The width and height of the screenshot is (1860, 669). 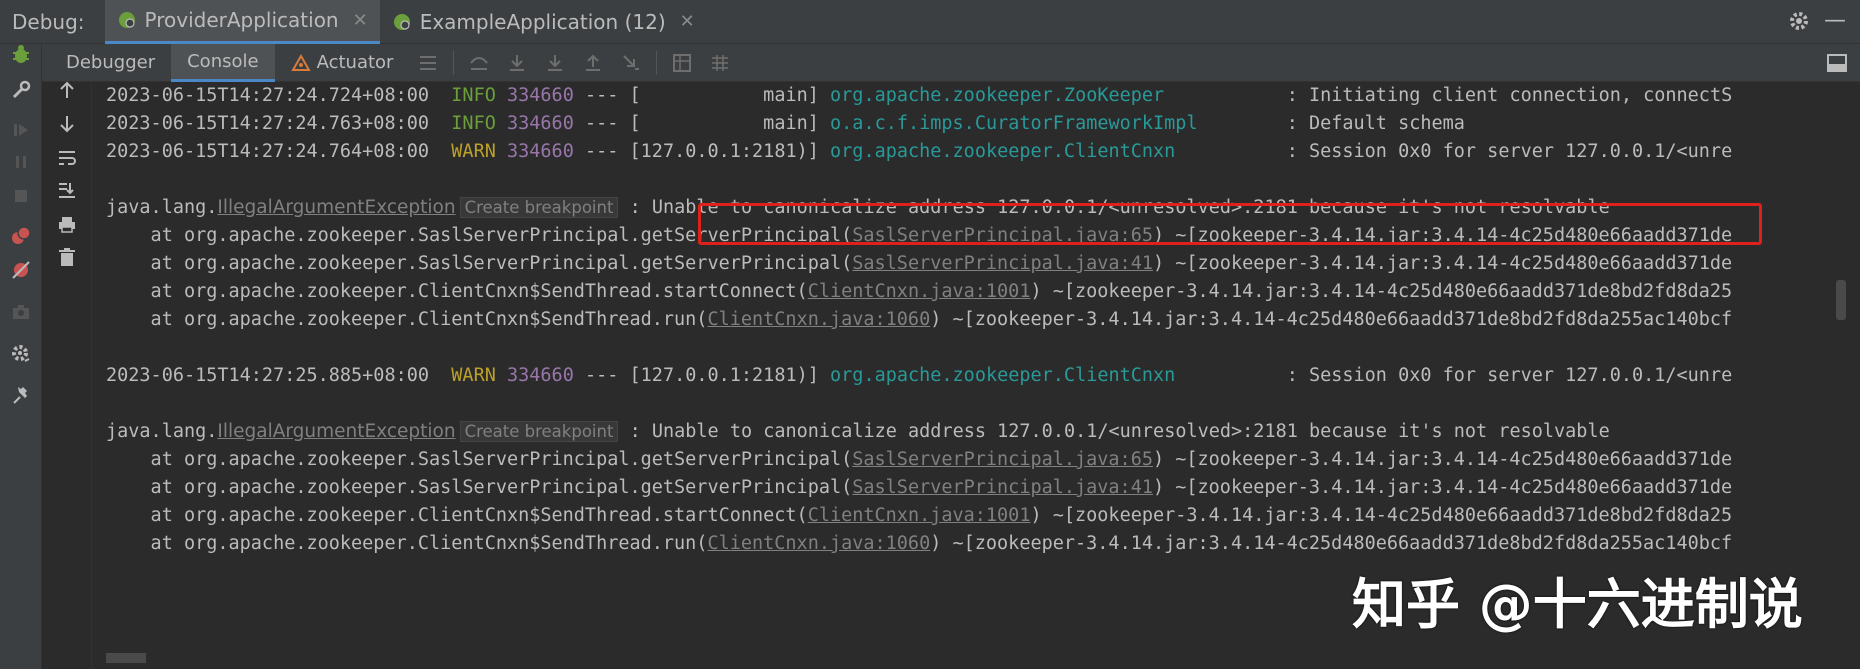 I want to click on tab-provider-application: ProviderApplication ✕, so click(x=242, y=22).